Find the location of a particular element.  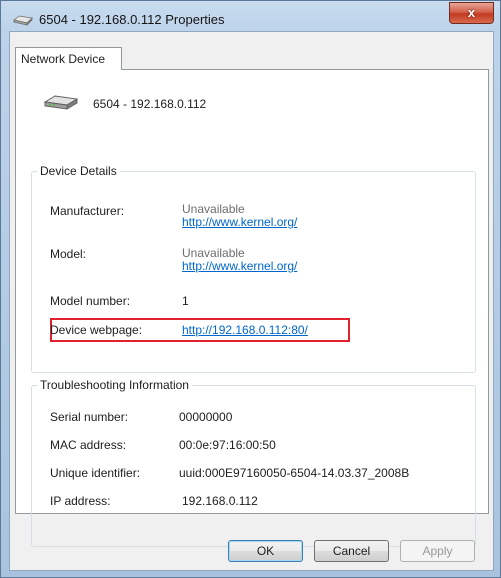

close-button: x is located at coordinates (471, 13).